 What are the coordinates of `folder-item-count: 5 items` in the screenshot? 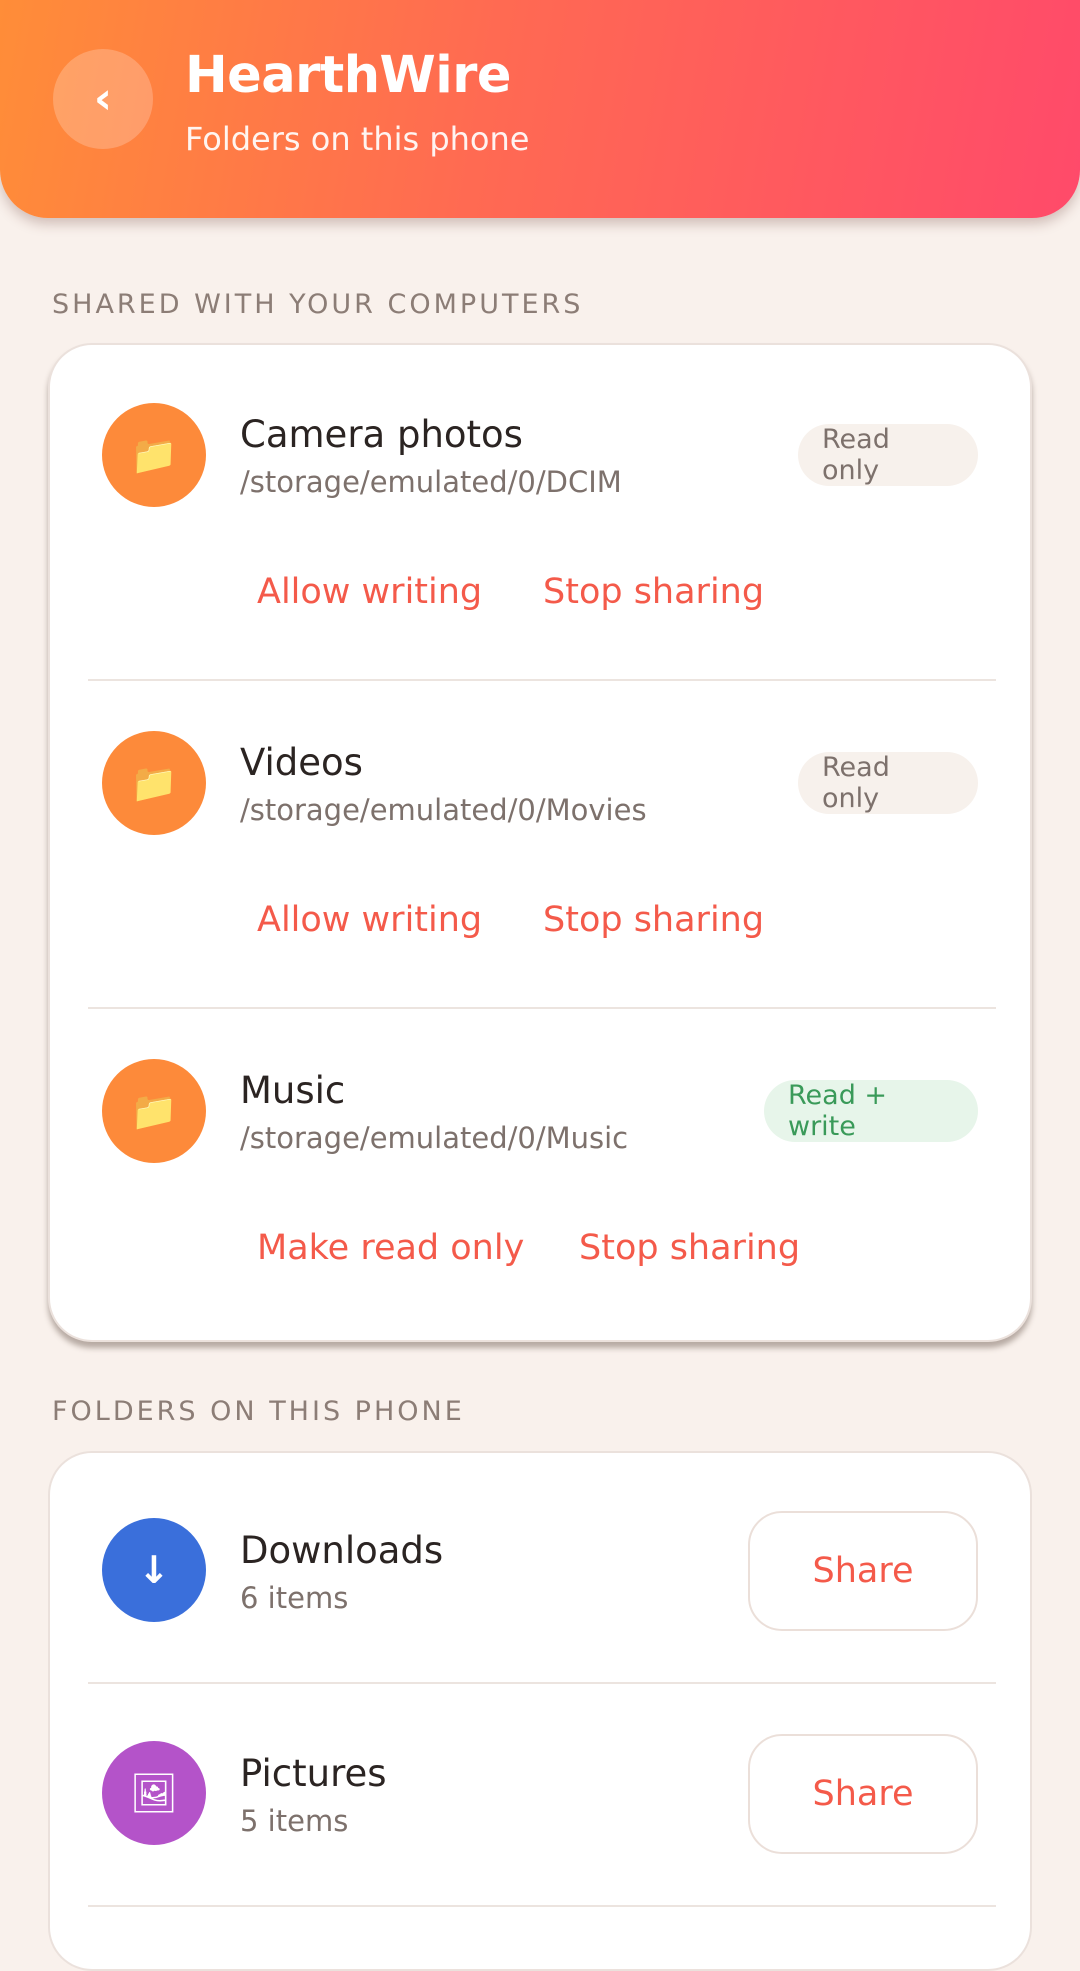 It's located at (294, 1821).